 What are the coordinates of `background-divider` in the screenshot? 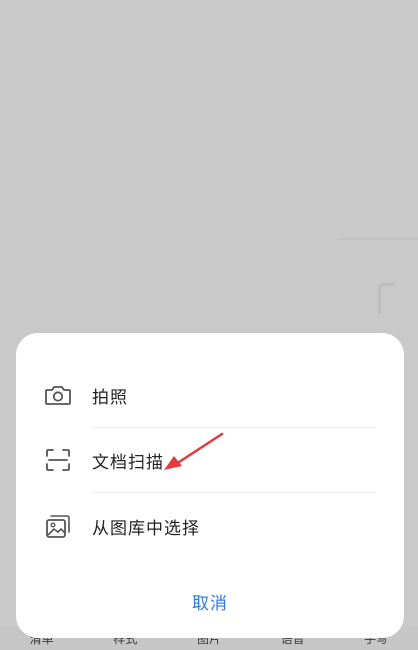 It's located at (378, 239).